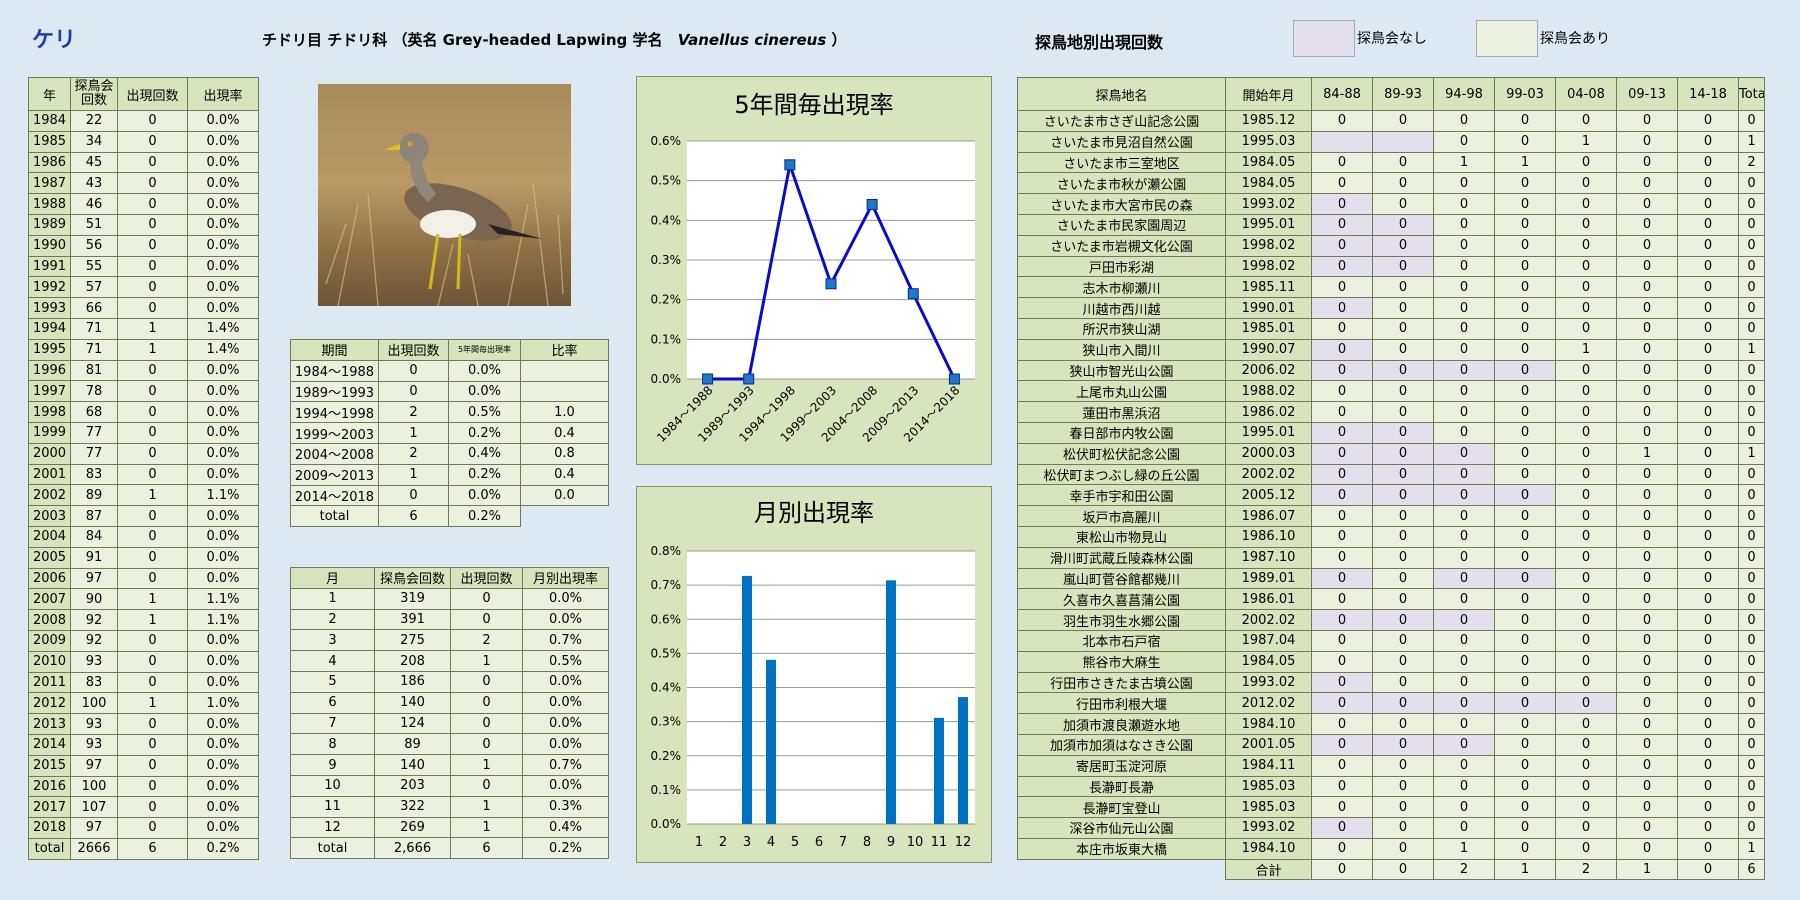 This screenshot has width=1800, height=900. What do you see at coordinates (49, 474) in the screenshot?
I see `yearly-cell-year: 2001` at bounding box center [49, 474].